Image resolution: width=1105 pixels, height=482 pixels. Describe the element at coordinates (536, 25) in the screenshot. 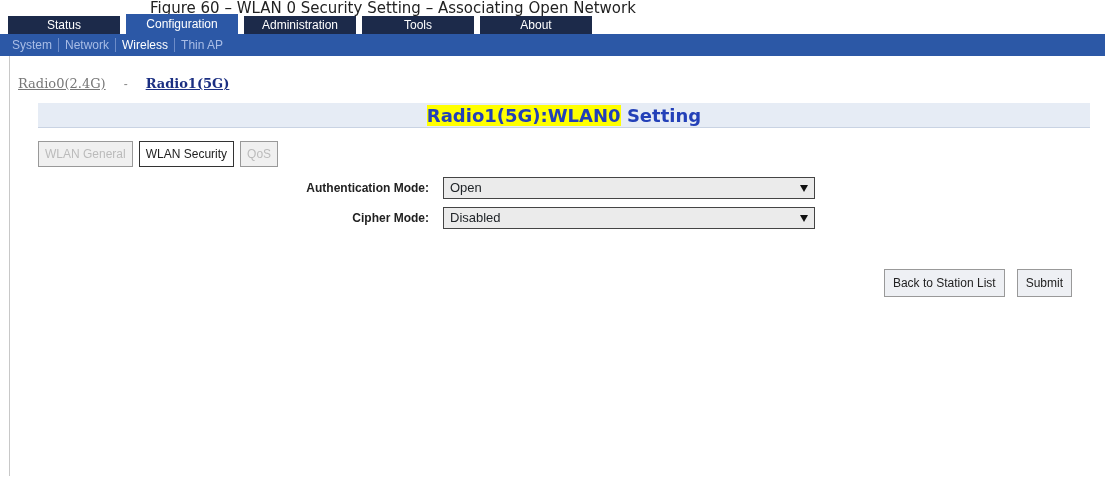

I see `nav-tab: About` at that location.